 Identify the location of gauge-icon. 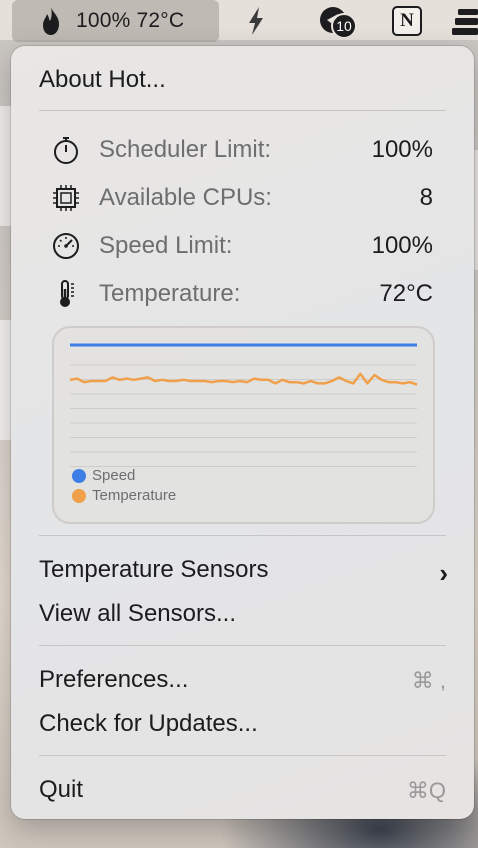
(66, 246).